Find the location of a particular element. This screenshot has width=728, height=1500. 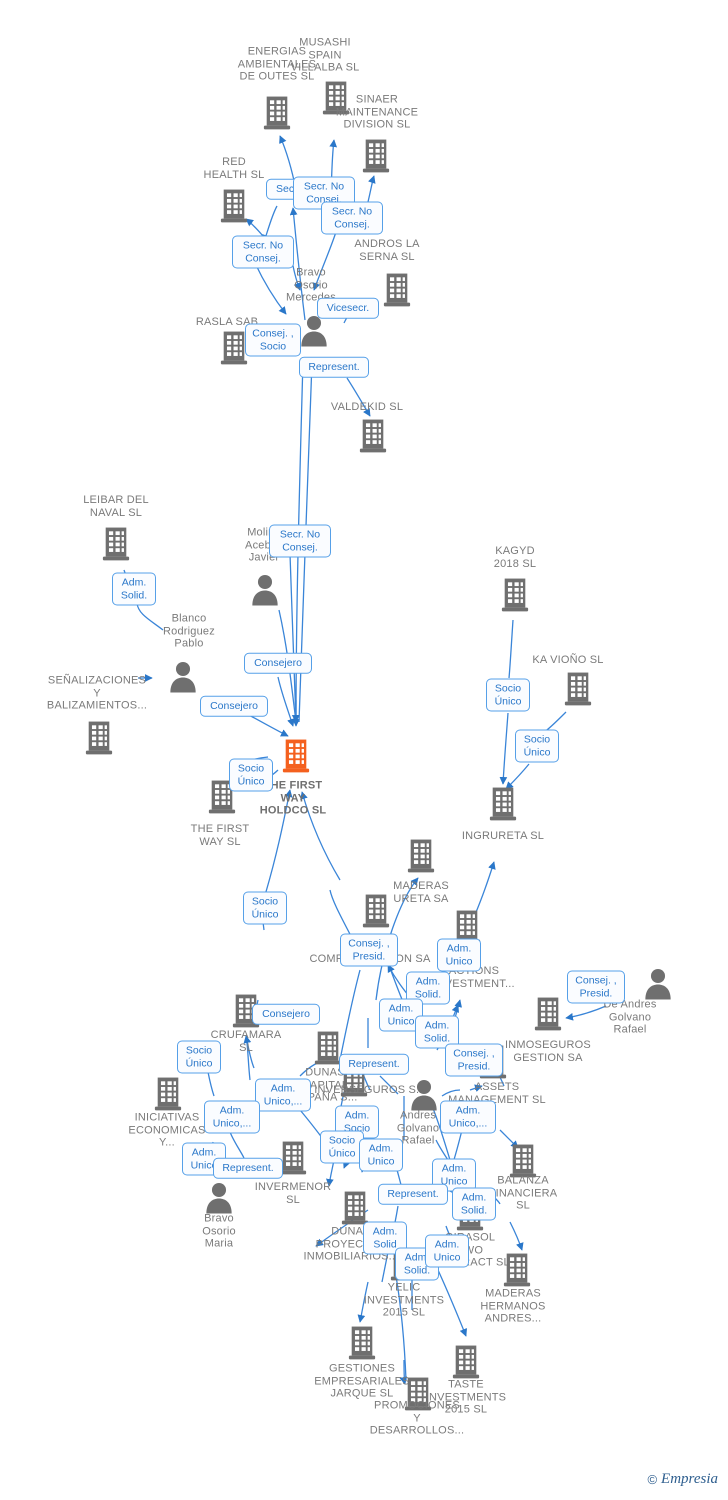

node-name-text: SINAER MAINTENANCE DIVISION SL is located at coordinates (377, 112).